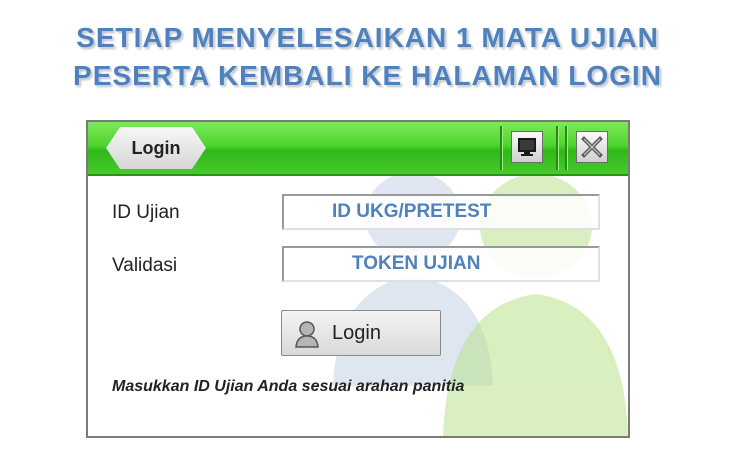  What do you see at coordinates (145, 265) in the screenshot?
I see `validasi-label: Validasi` at bounding box center [145, 265].